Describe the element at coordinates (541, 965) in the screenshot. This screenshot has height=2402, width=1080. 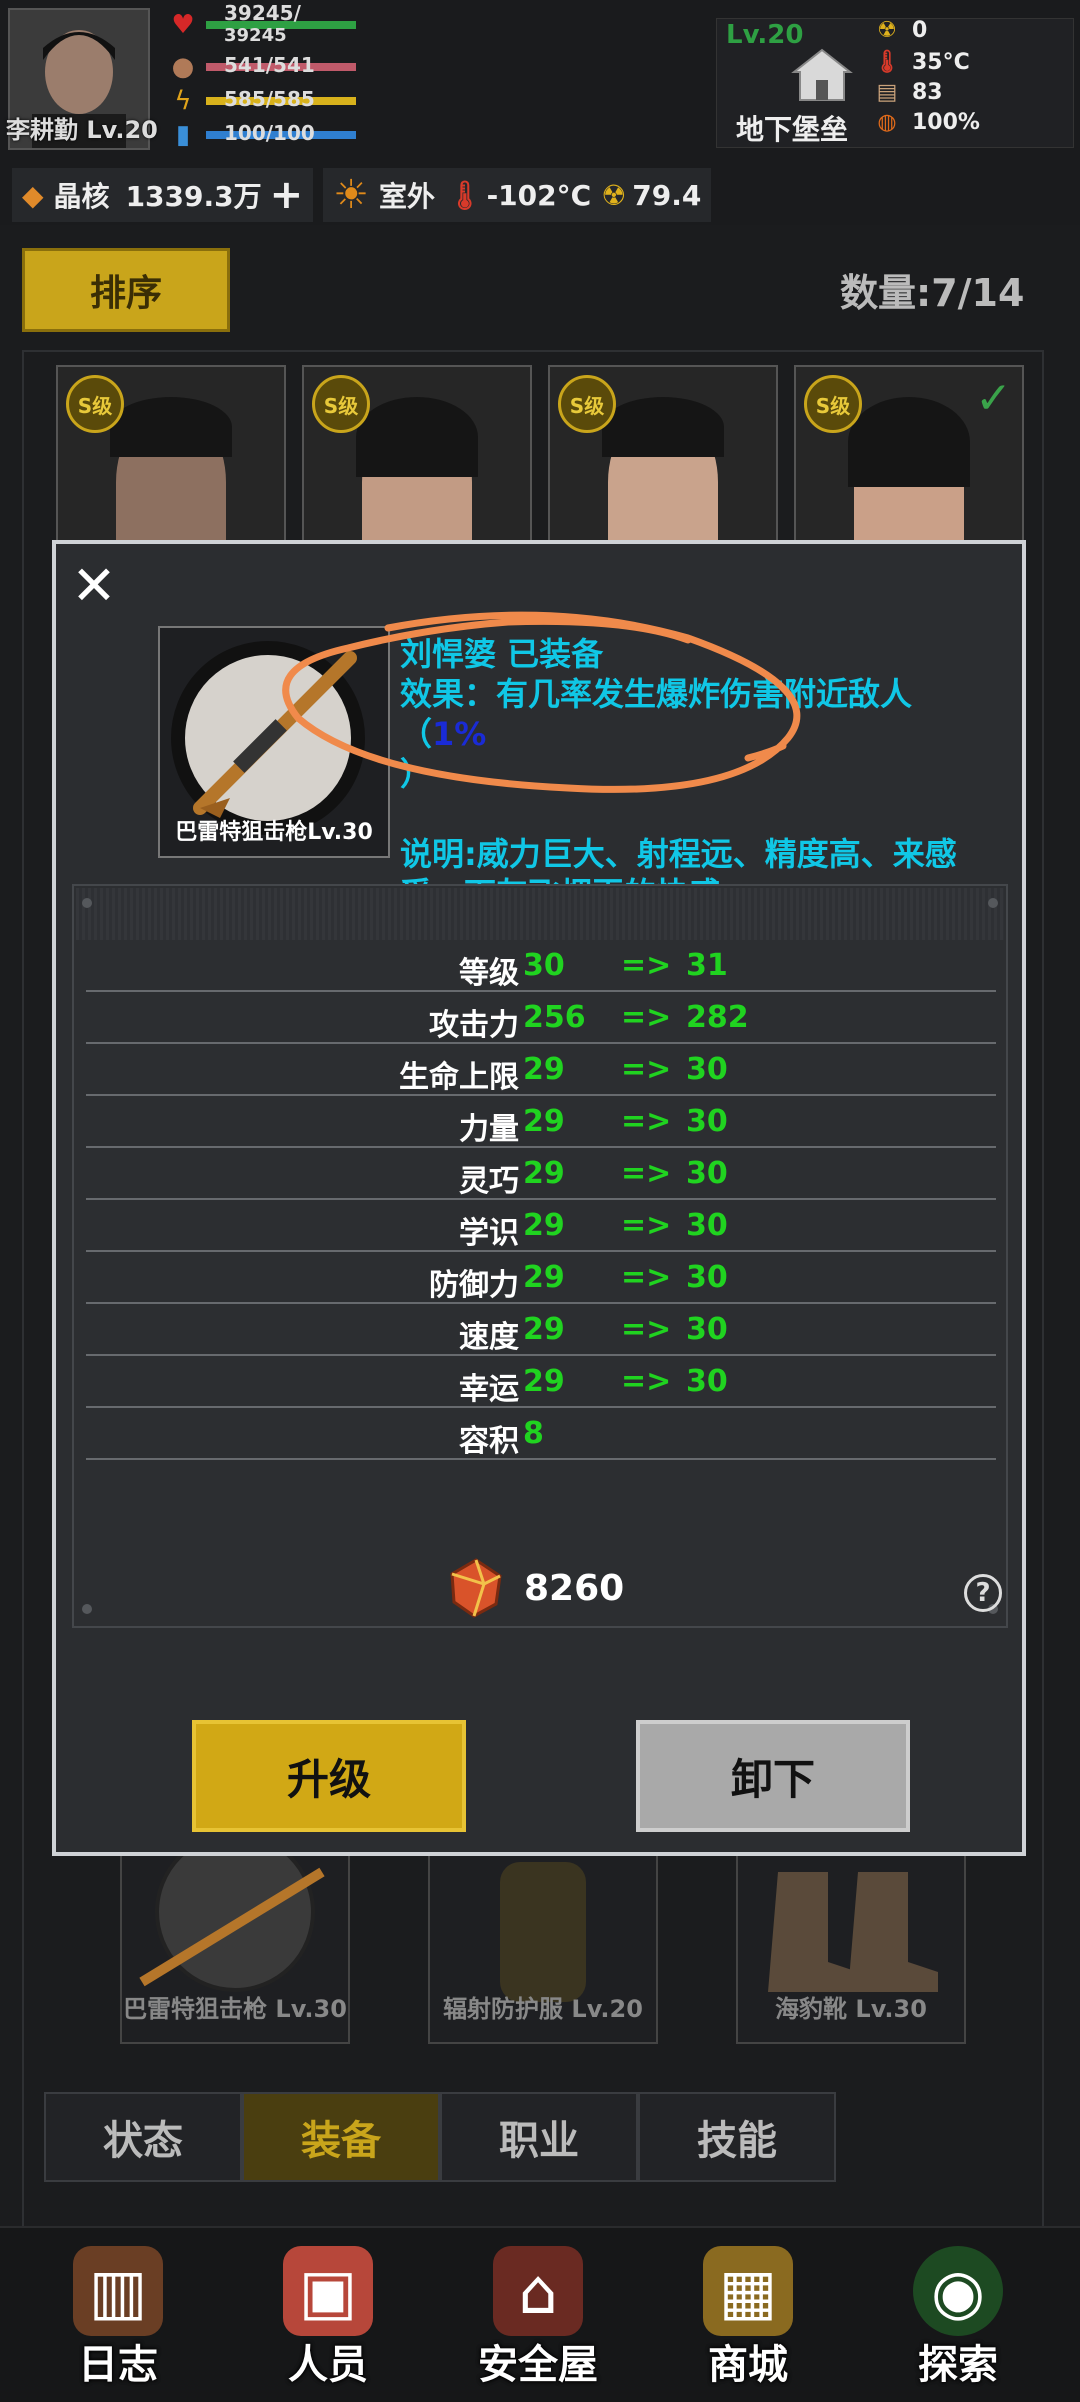
I see `stat-row-level: 等级 30 => 31` at that location.